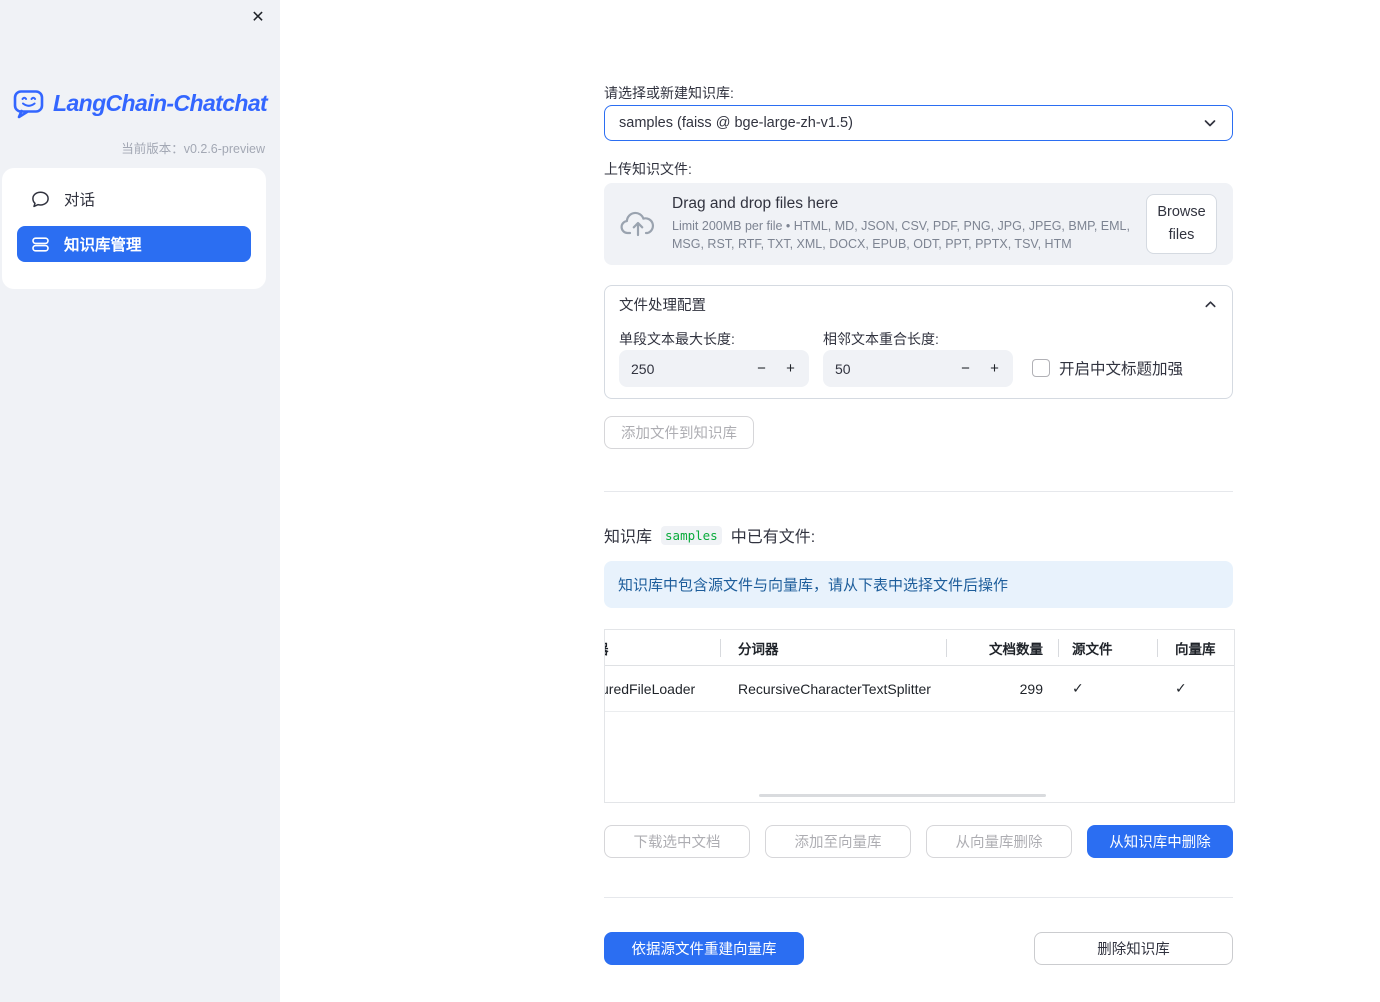 The image size is (1380, 1002). Describe the element at coordinates (1160, 841) in the screenshot. I see `delete-from-kb-button: 从知识库中删除` at that location.